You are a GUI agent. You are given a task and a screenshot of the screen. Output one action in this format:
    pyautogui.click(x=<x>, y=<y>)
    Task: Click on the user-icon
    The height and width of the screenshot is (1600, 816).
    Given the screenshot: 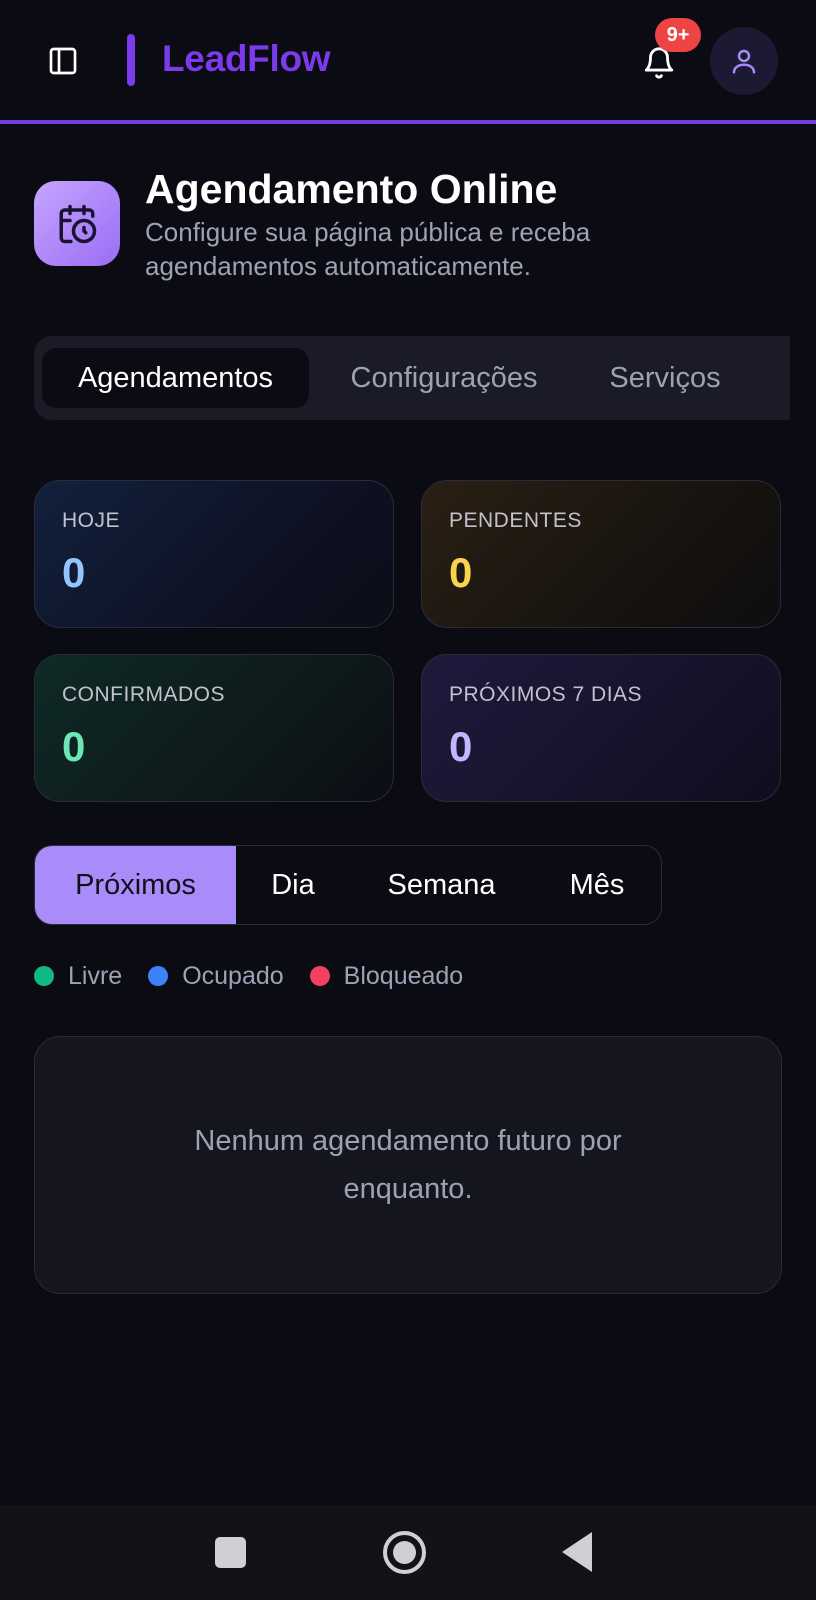 What is the action you would take?
    pyautogui.click(x=744, y=61)
    